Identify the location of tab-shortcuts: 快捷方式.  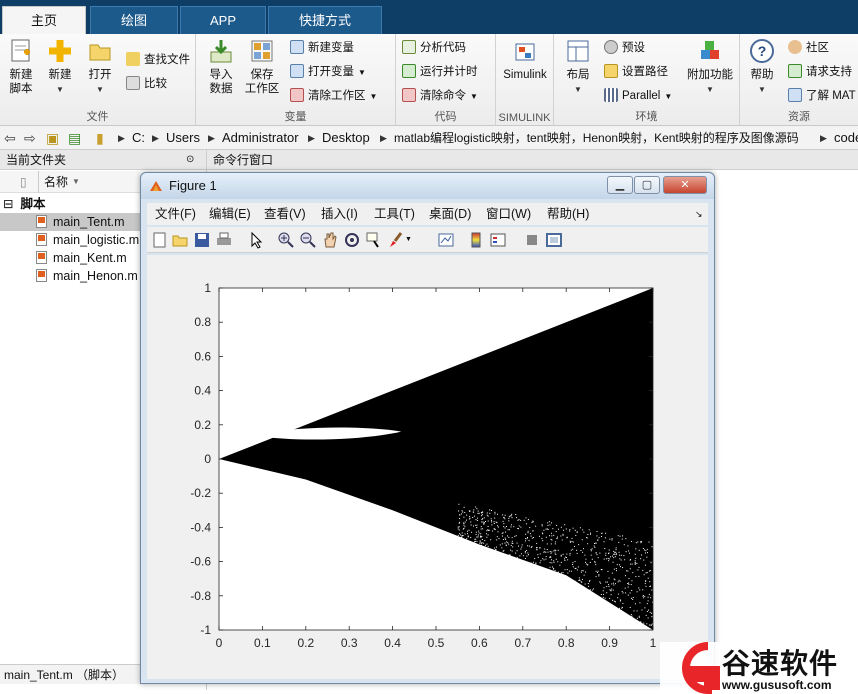
(325, 20).